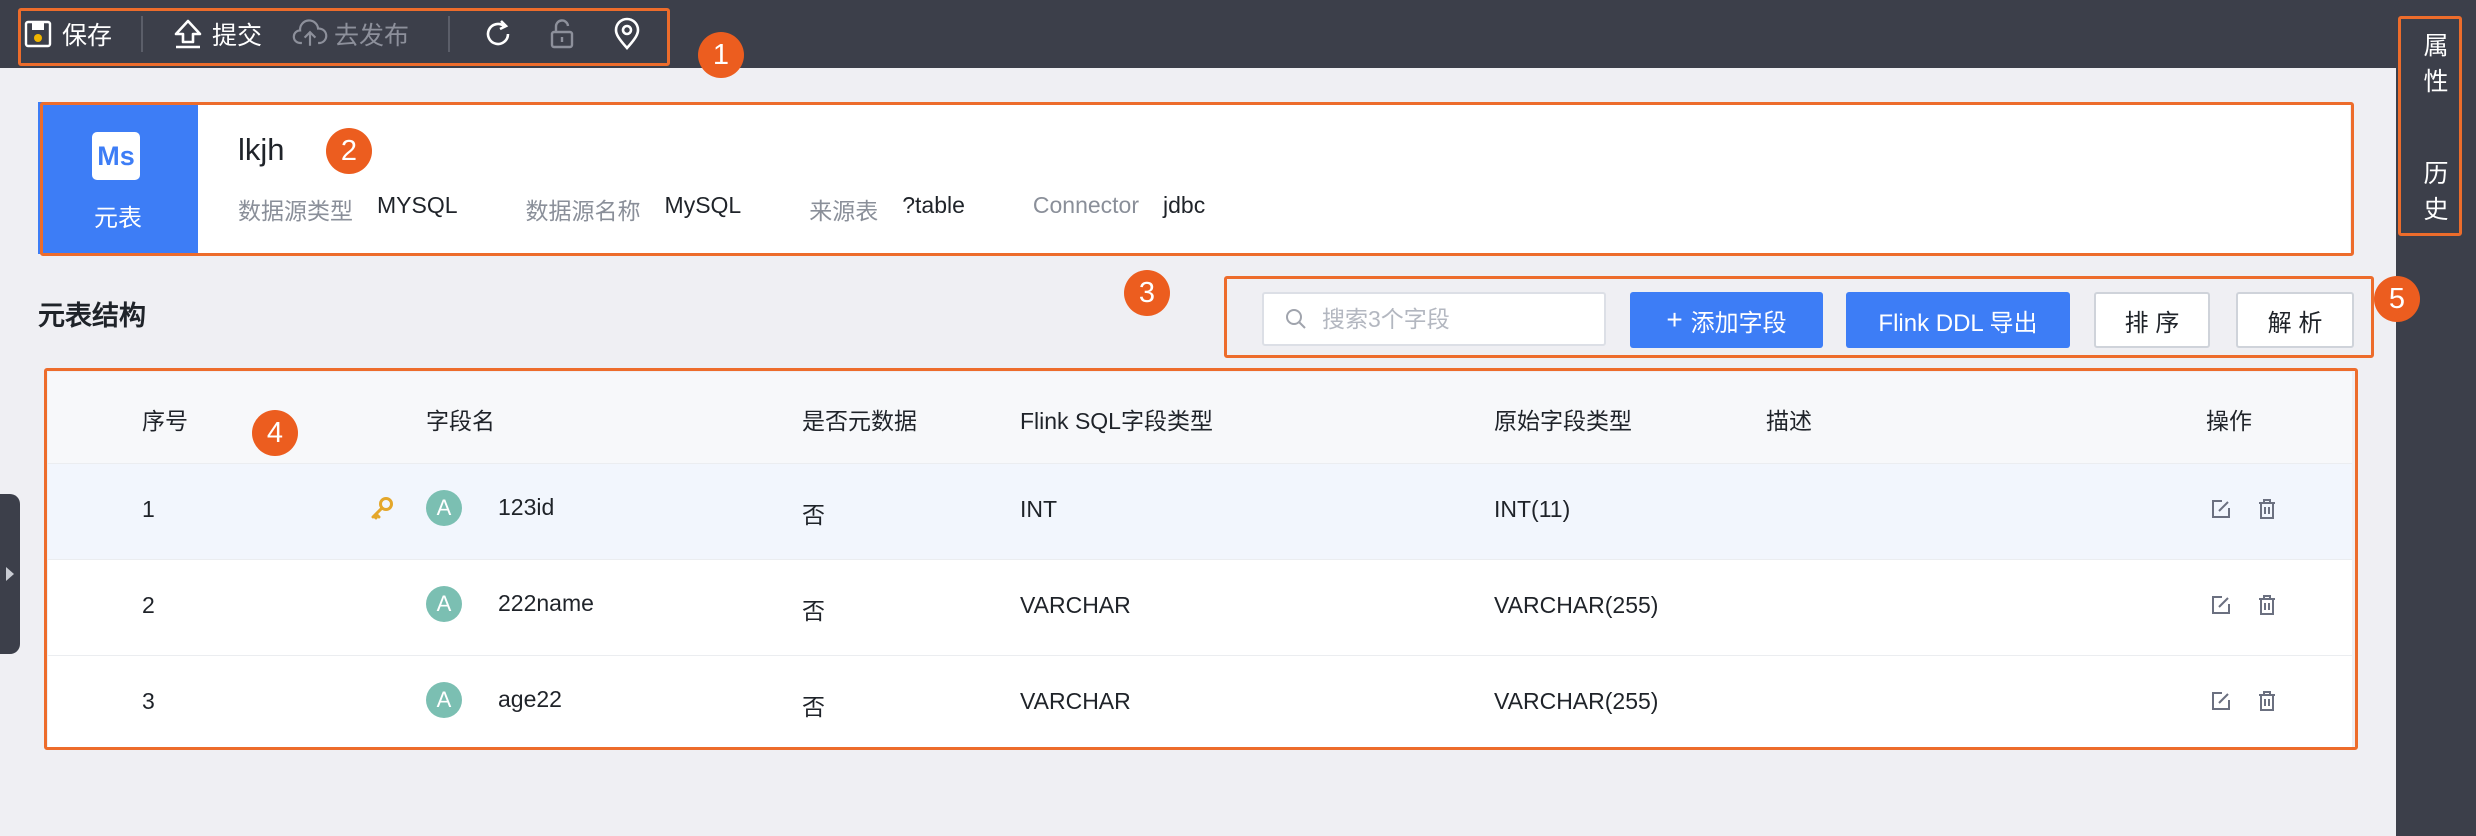 The image size is (2476, 836). I want to click on col-raw-type: 原始字段类型, so click(1563, 421).